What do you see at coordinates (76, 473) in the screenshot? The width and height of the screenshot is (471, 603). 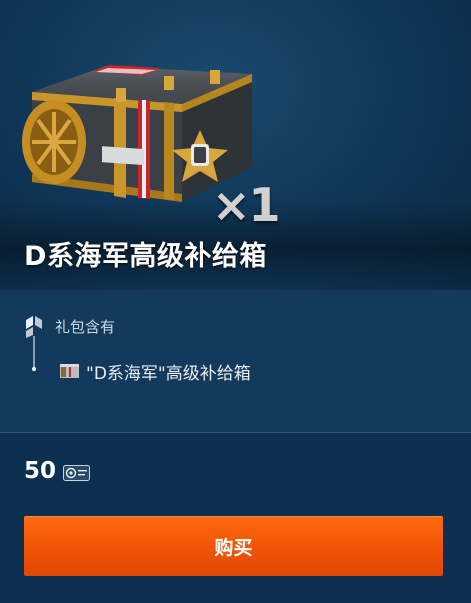 I see `doubloon-icon` at bounding box center [76, 473].